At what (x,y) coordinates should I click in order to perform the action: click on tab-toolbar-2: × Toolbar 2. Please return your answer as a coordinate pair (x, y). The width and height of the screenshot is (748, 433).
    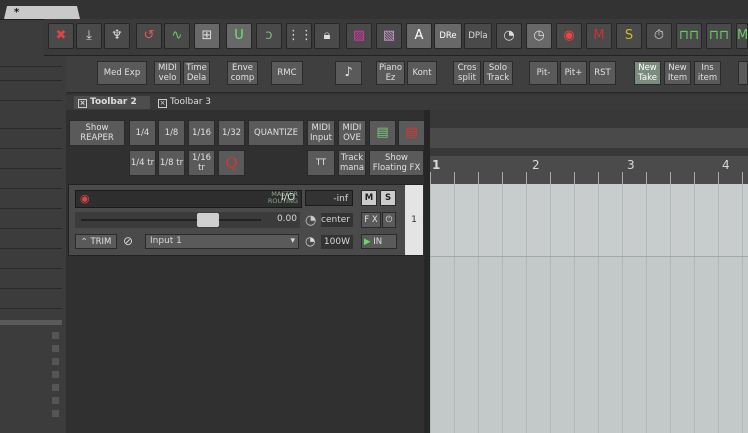
    Looking at the image, I should click on (112, 102).